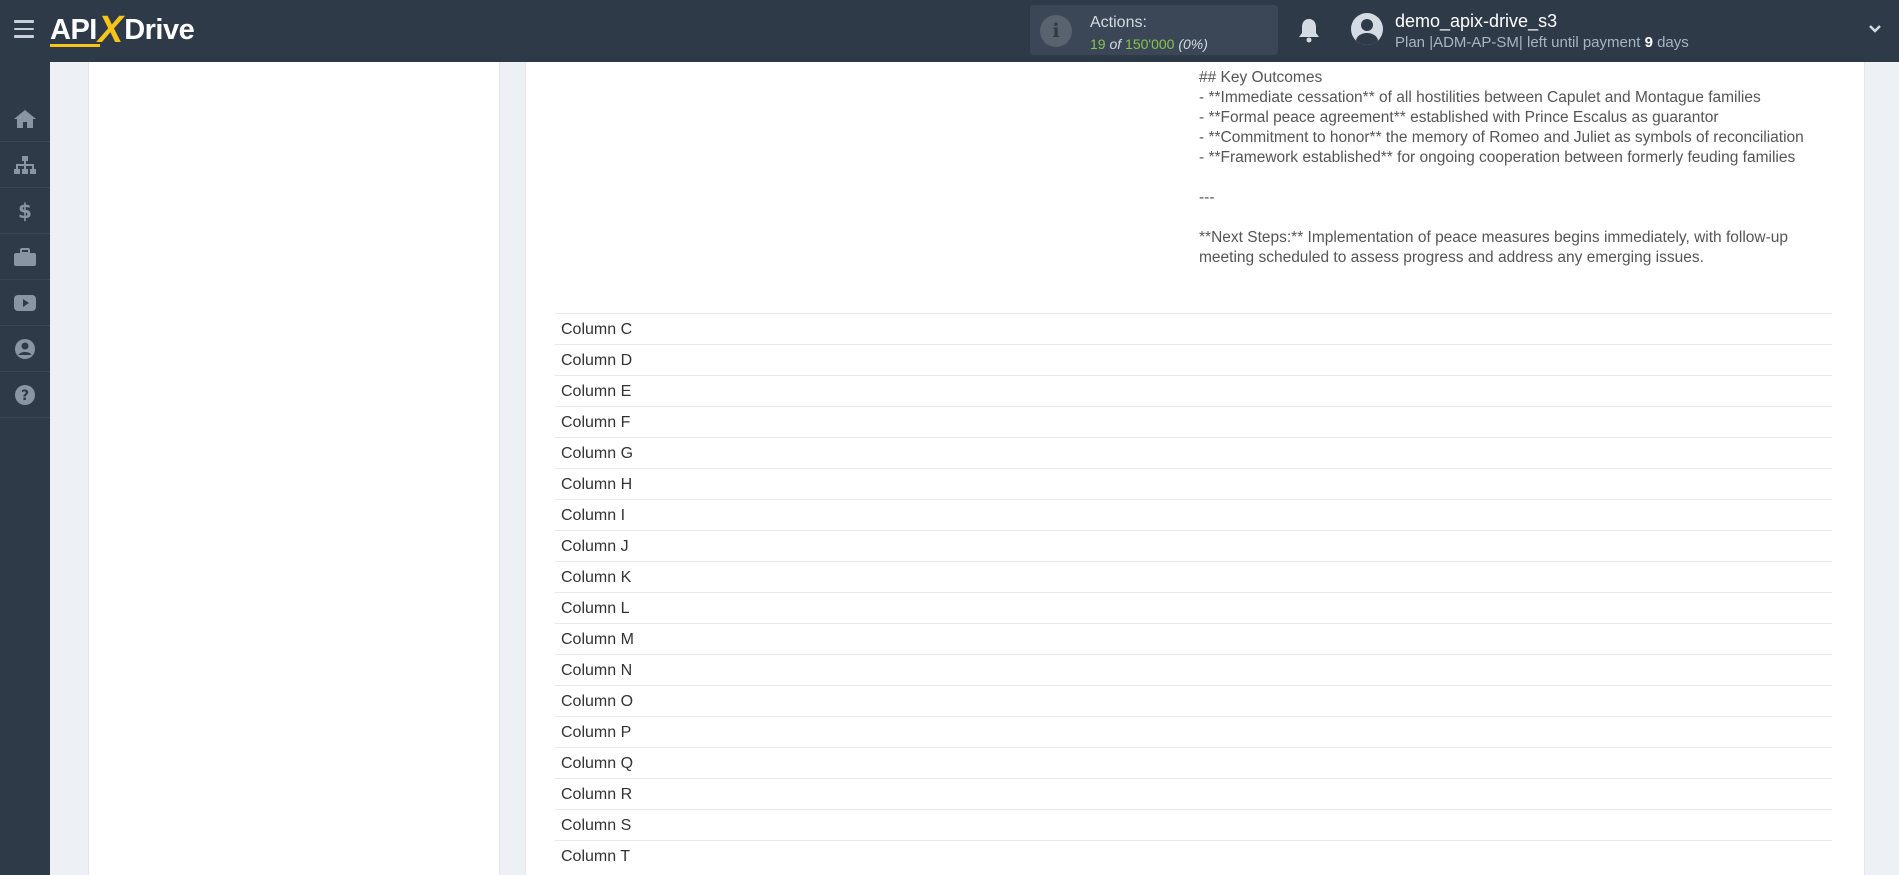 The image size is (1899, 875). What do you see at coordinates (25, 257) in the screenshot?
I see `briefcase-icon` at bounding box center [25, 257].